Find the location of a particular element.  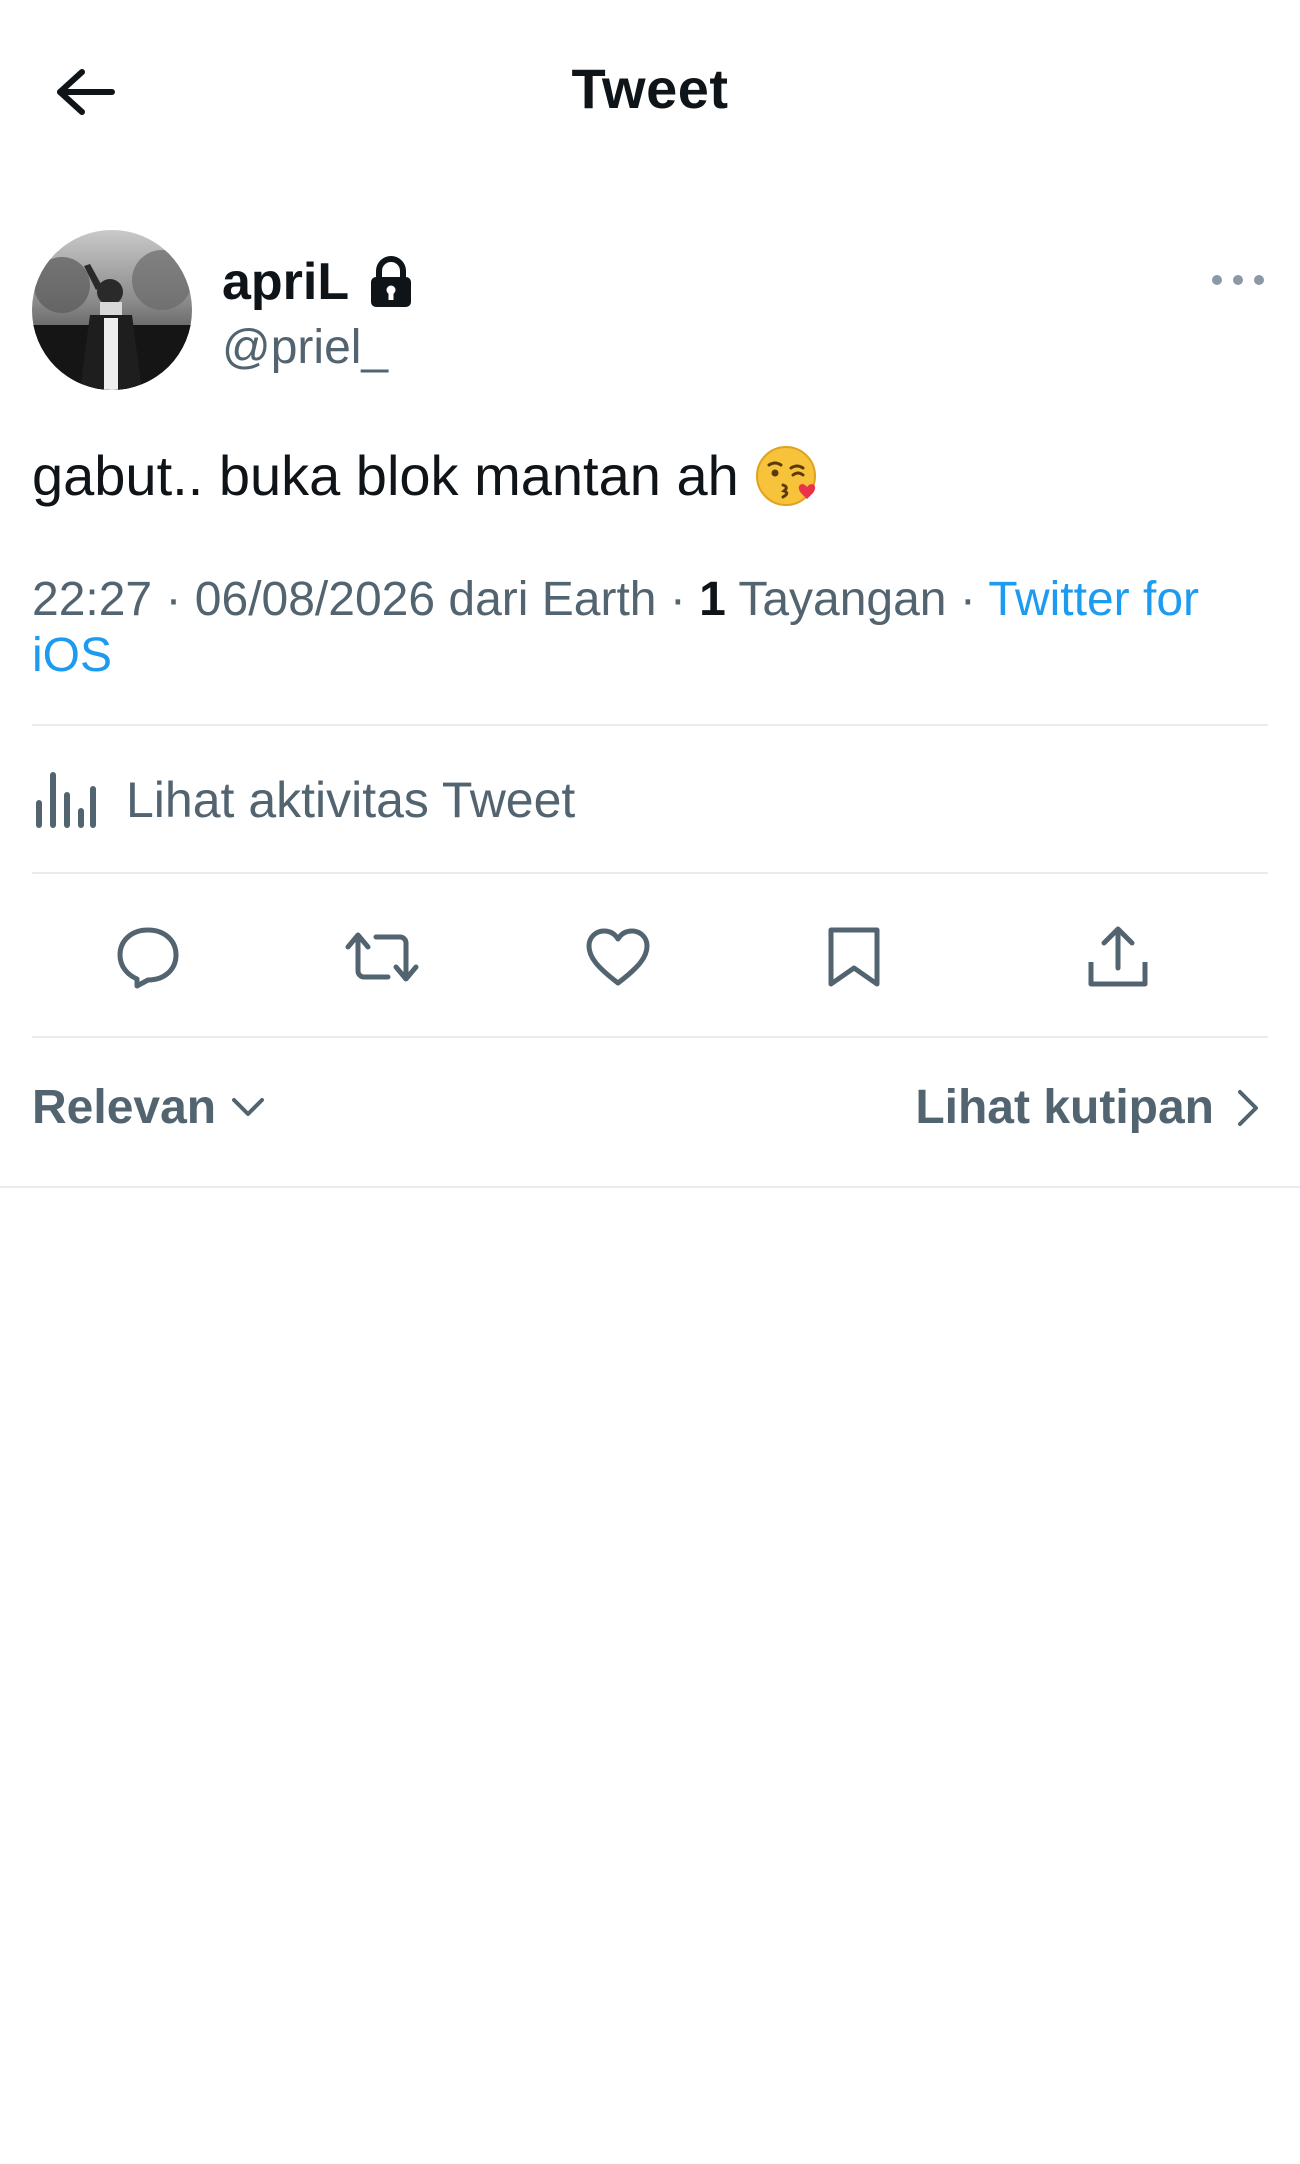

bookmark-button is located at coordinates (854, 957).